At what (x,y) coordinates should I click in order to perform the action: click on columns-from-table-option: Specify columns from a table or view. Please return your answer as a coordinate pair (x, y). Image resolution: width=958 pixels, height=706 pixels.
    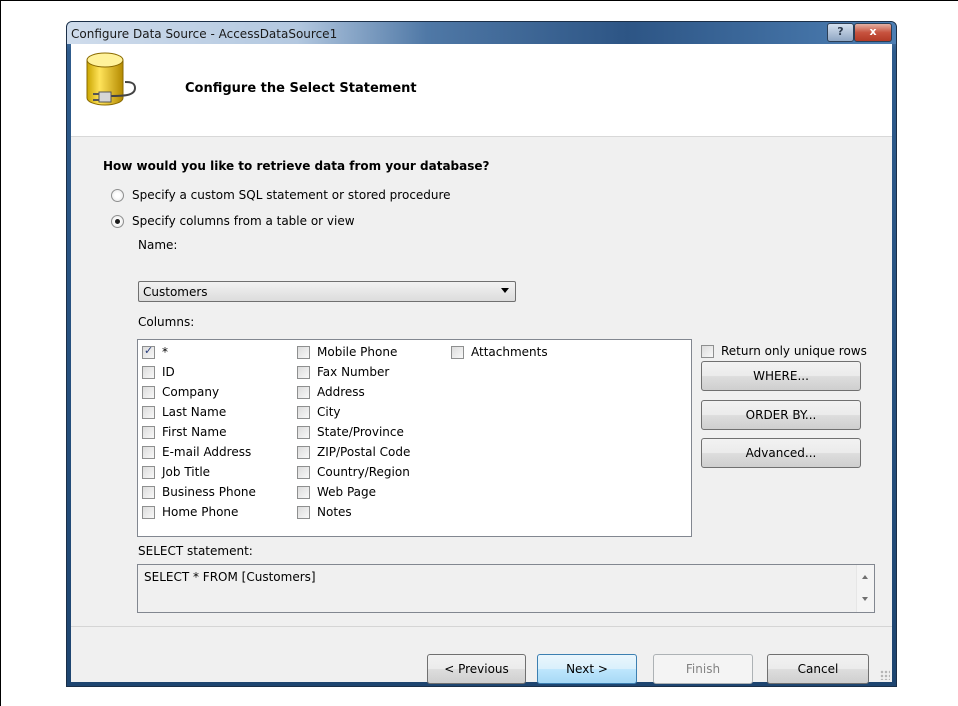
    Looking at the image, I should click on (233, 221).